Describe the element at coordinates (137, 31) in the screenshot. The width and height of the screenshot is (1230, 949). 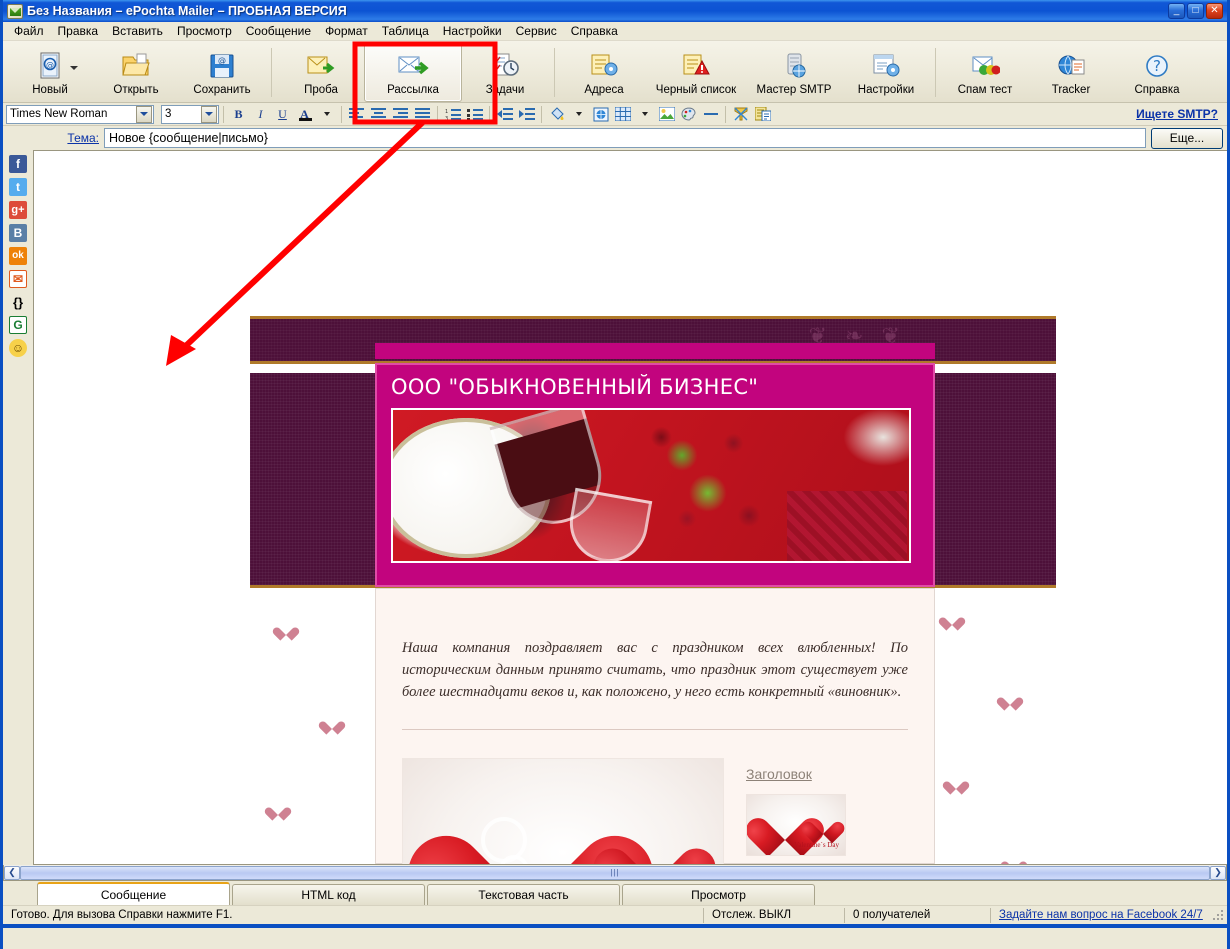
I see `menu-item-insert: Вставить` at that location.